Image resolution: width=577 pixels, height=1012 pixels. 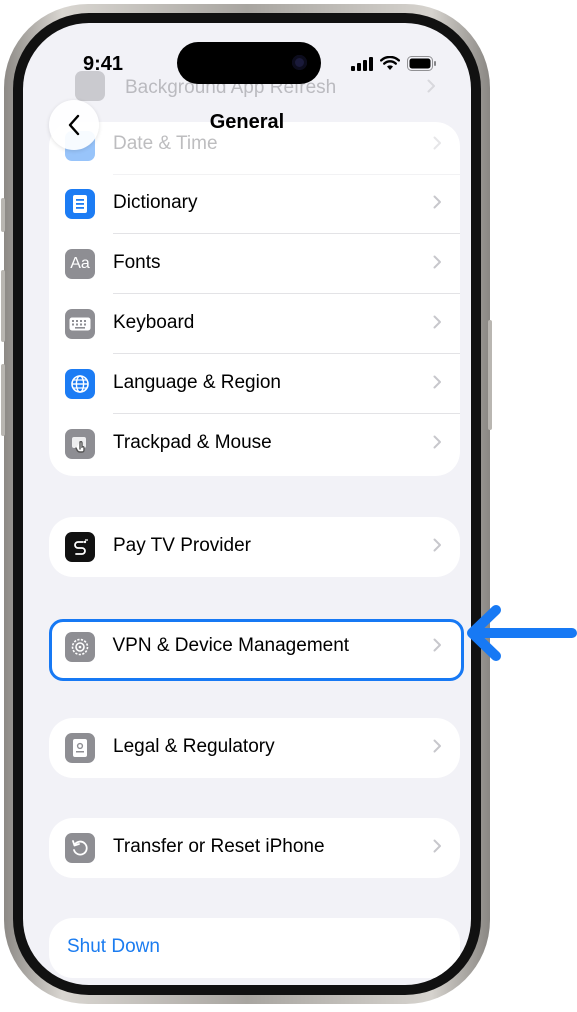 I want to click on list-item-keyboard: Keyboard, so click(x=254, y=324).